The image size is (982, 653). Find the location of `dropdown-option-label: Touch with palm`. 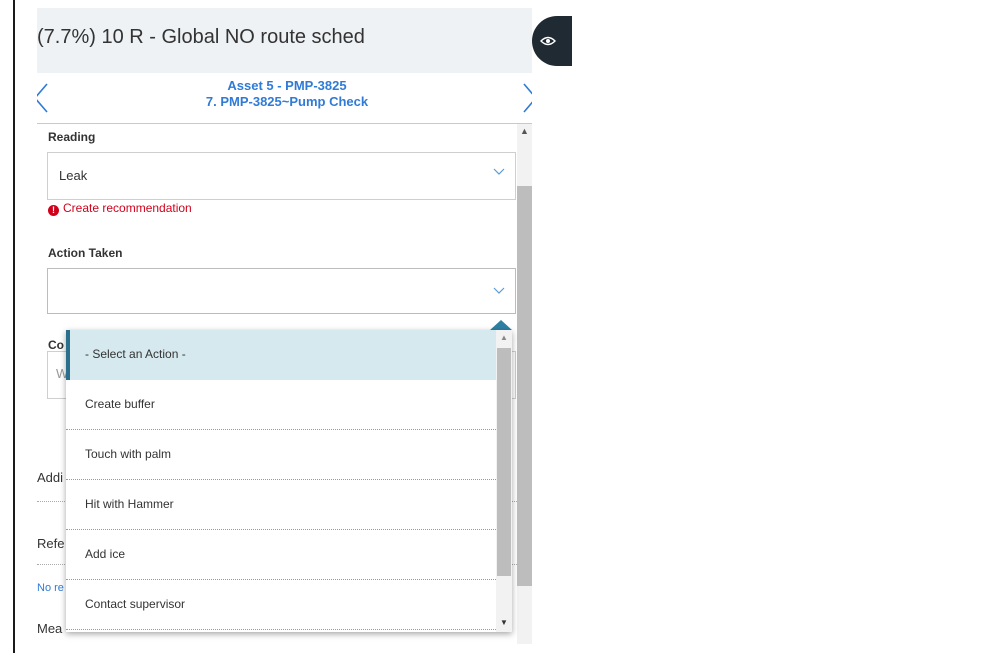

dropdown-option-label: Touch with palm is located at coordinates (128, 454).